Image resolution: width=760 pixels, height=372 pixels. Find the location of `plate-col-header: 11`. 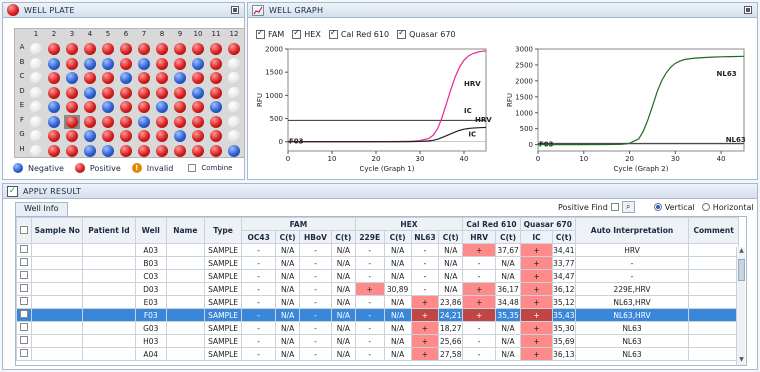

plate-col-header: 11 is located at coordinates (216, 34).